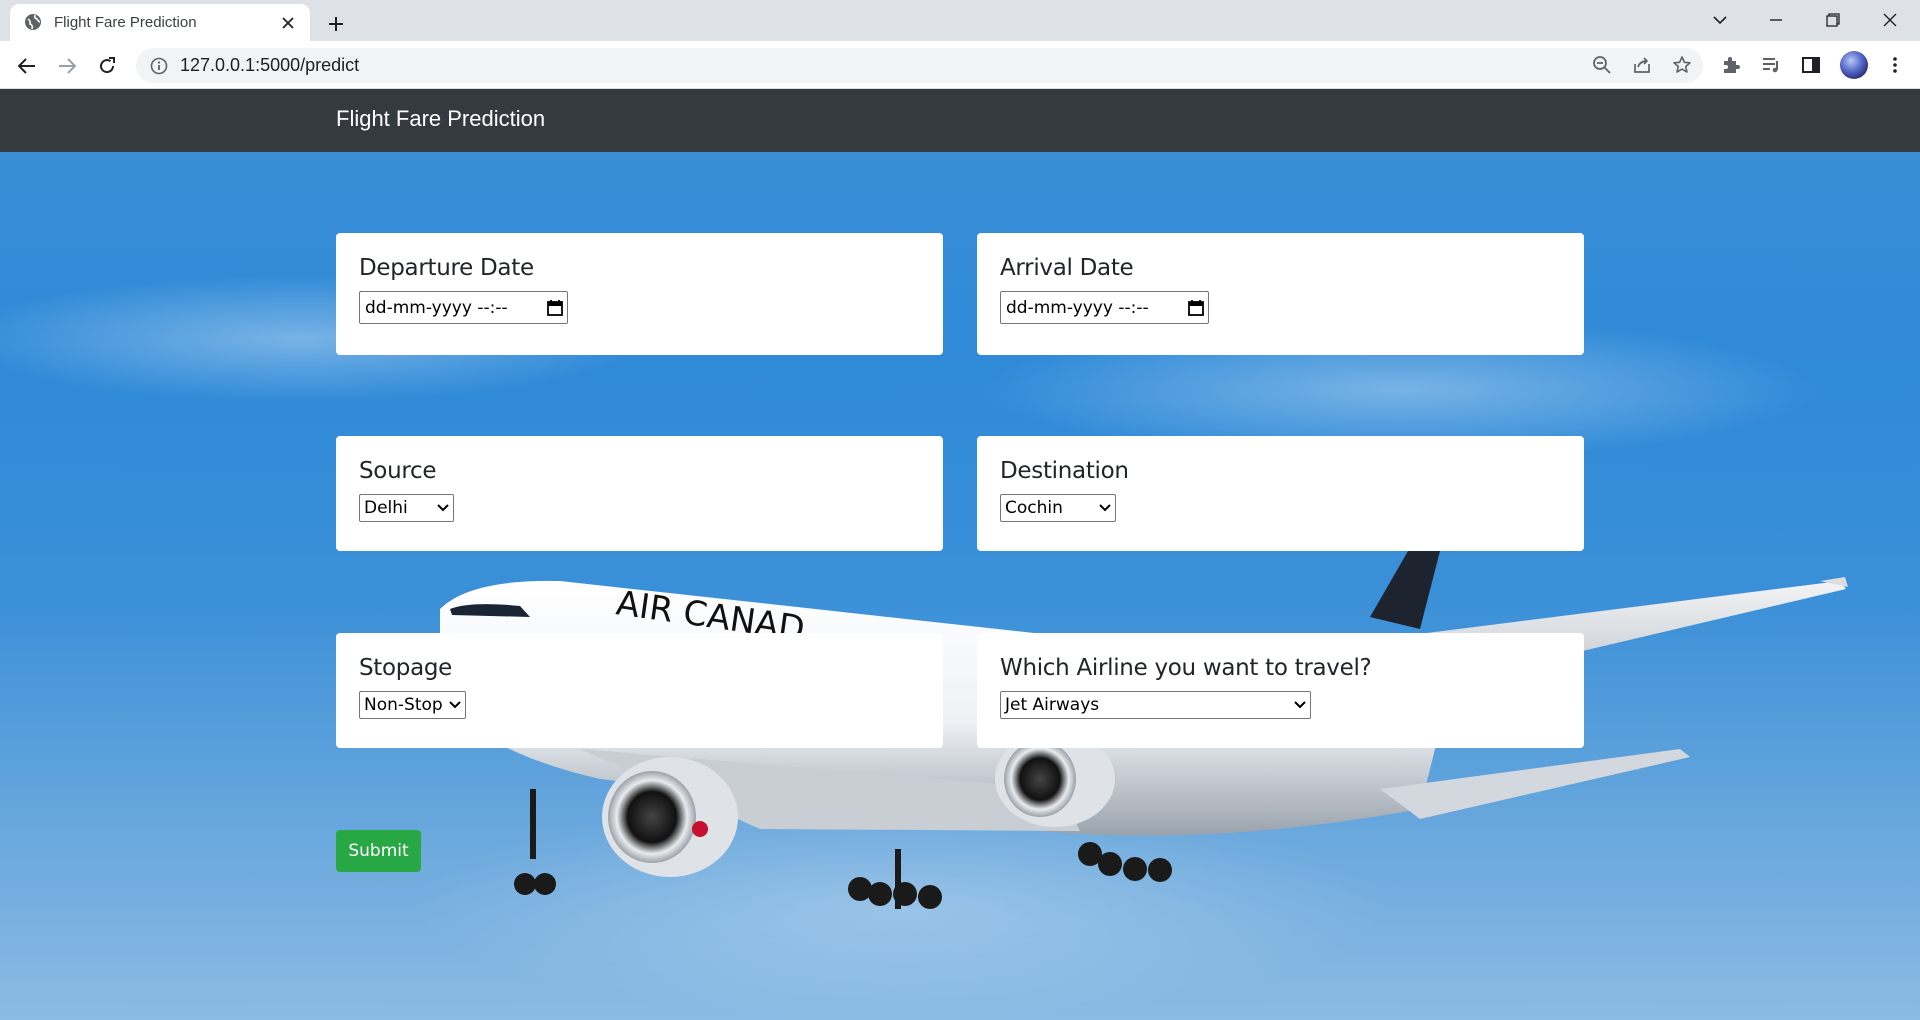  Describe the element at coordinates (639, 493) in the screenshot. I see `source-card: Source Delhi` at that location.